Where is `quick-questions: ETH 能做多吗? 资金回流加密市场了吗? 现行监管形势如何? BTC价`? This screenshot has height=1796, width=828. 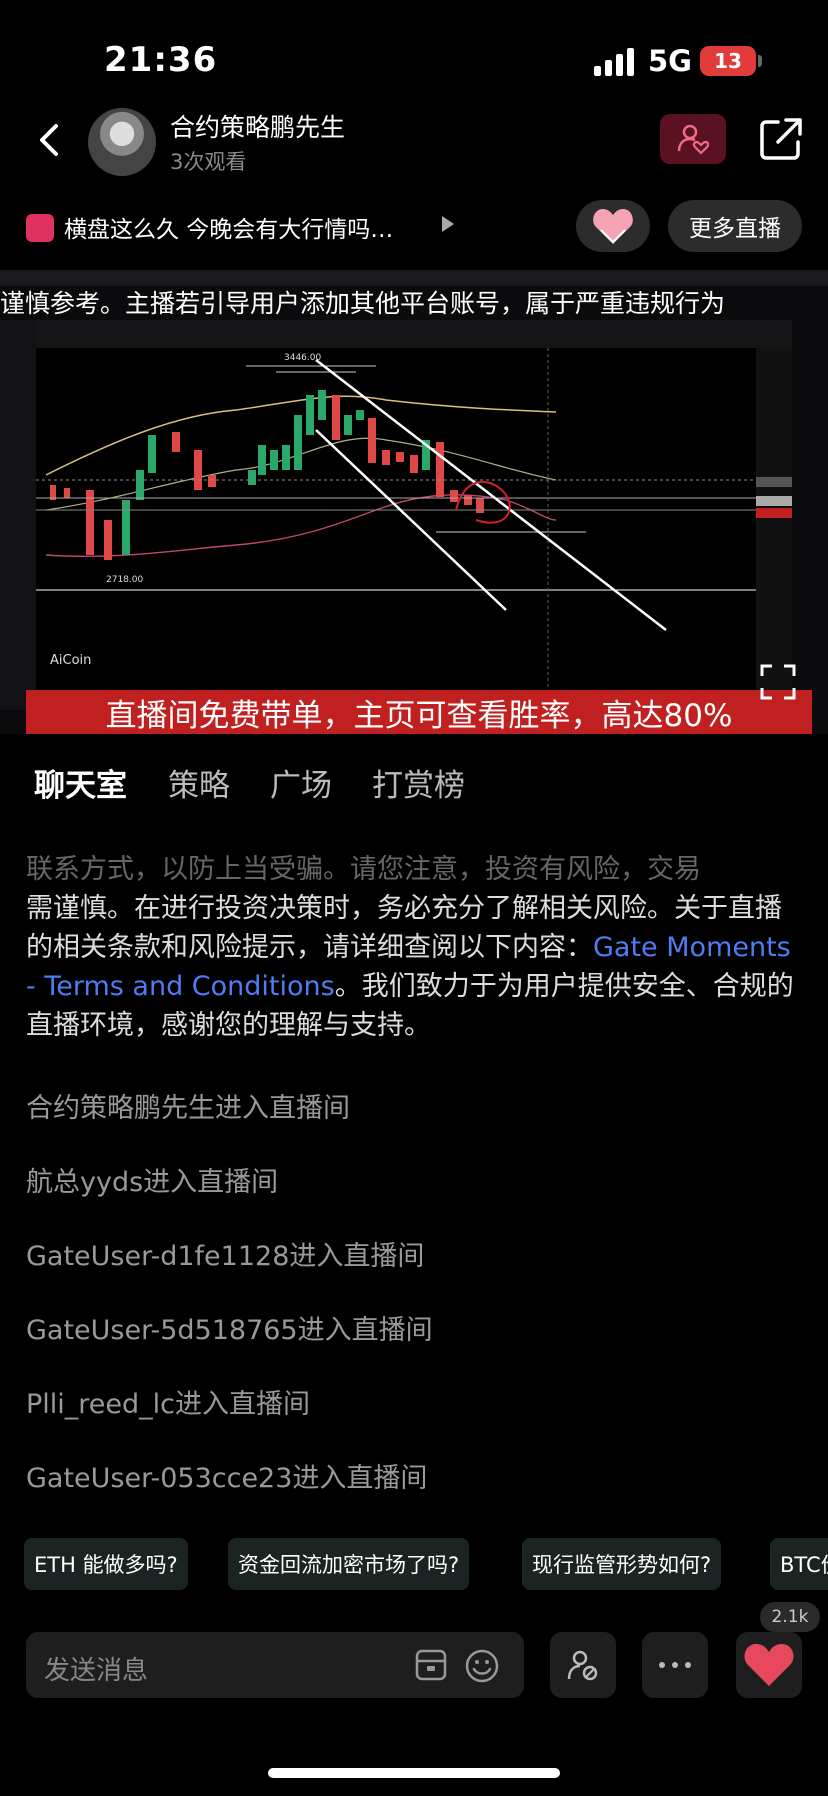
quick-questions: ETH 能做多吗? 资金回流加密市场了吗? 现行监管形势如何? BTC价 is located at coordinates (414, 1564).